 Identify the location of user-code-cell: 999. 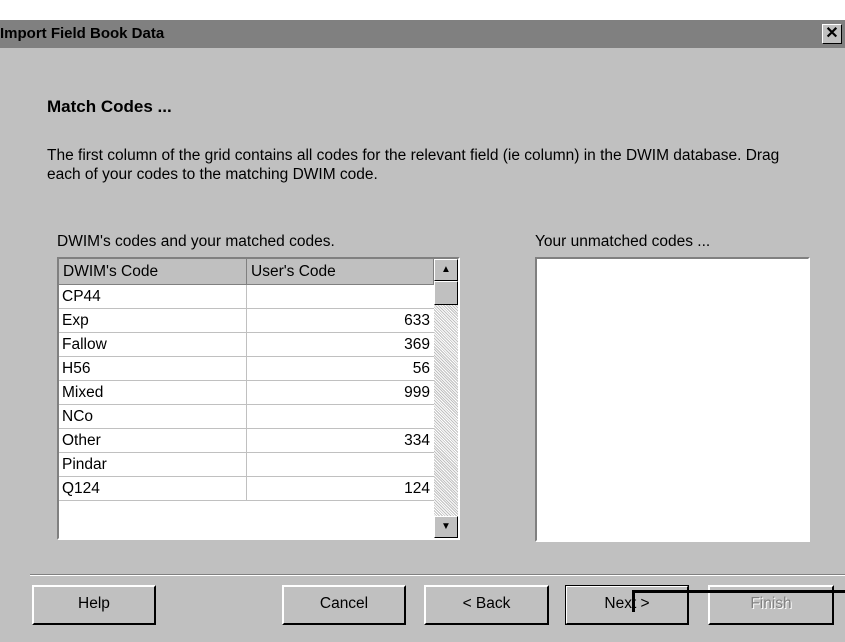
(340, 393).